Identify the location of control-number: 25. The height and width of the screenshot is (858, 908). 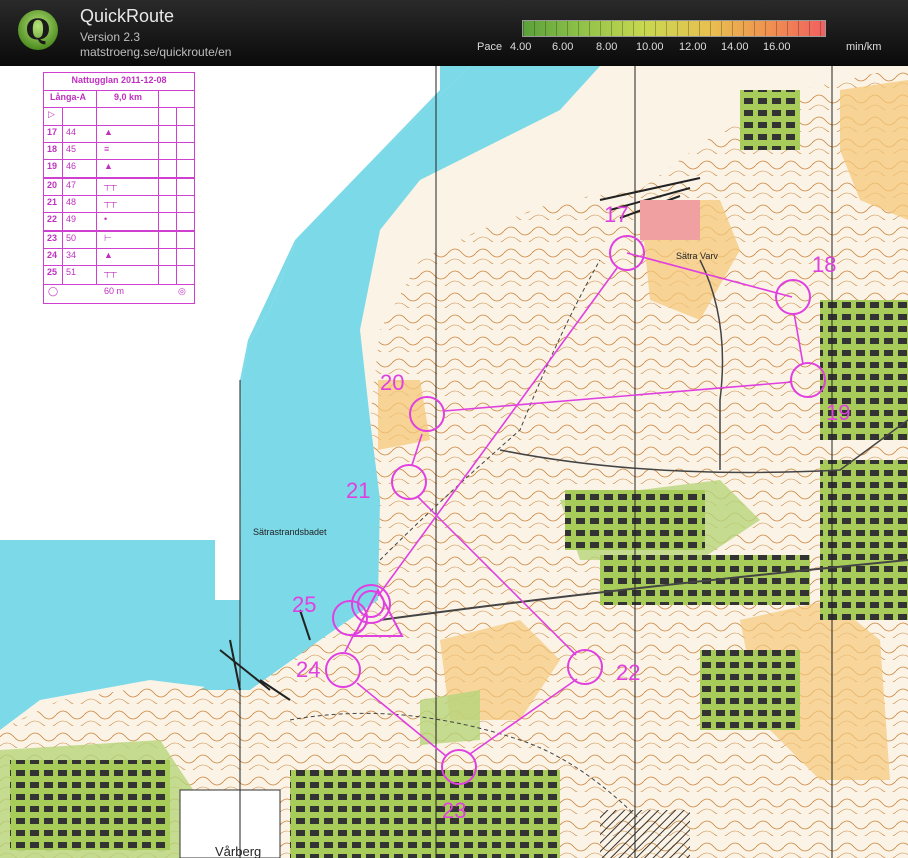
(304, 604).